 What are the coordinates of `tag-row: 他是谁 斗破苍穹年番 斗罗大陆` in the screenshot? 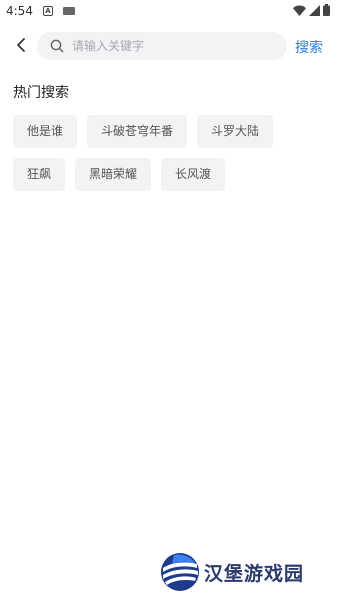 It's located at (173, 131).